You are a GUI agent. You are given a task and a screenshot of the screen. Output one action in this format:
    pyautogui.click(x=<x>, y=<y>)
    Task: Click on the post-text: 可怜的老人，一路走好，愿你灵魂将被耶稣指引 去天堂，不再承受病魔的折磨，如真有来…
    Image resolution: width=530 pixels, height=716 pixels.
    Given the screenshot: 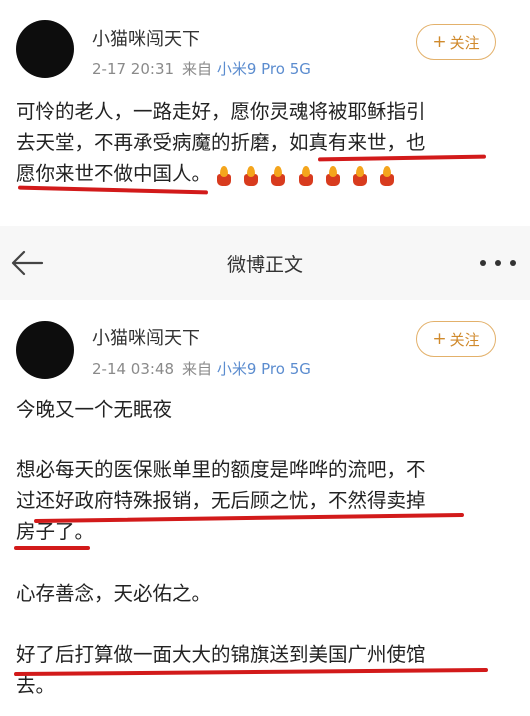 What is the action you would take?
    pyautogui.click(x=255, y=143)
    